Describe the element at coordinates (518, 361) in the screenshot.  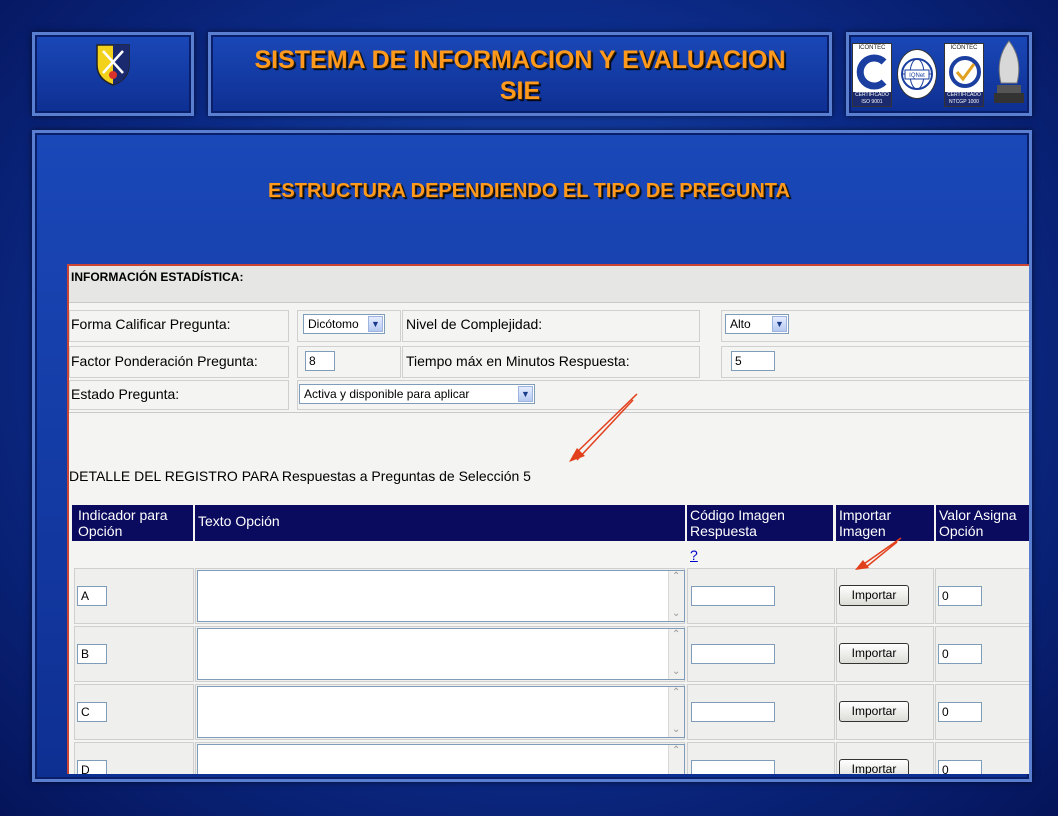
I see `tiempo-max-label: Tiempo máx en Minutos Respuesta:` at that location.